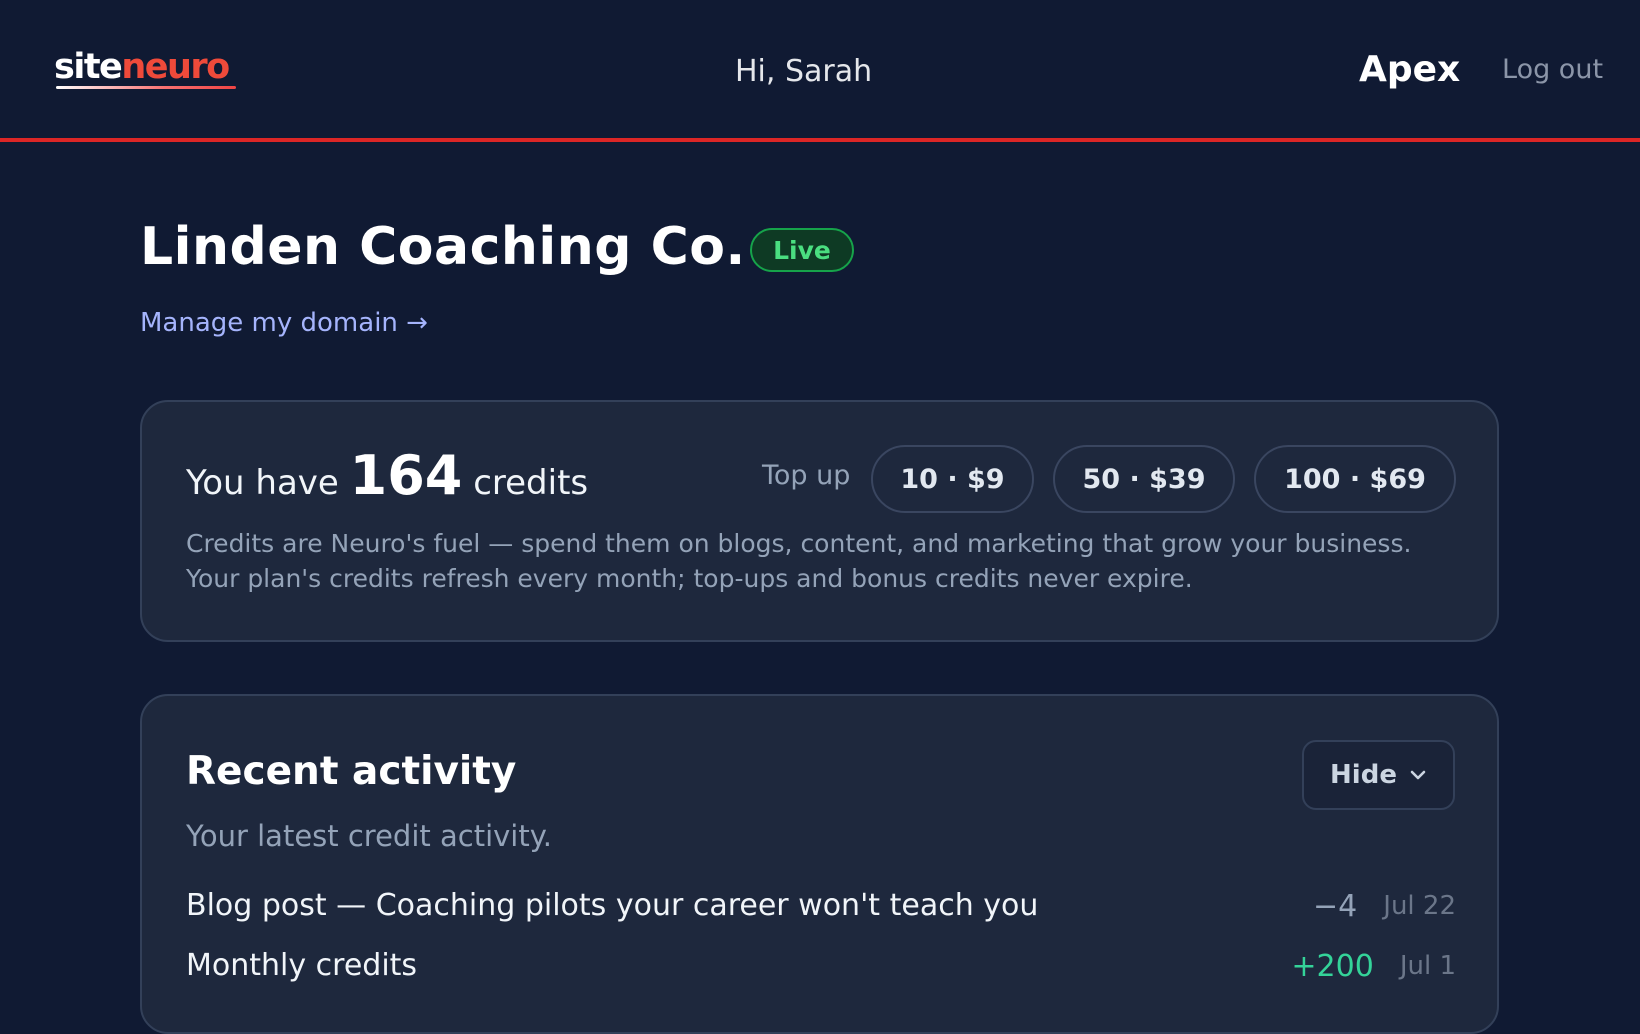  Describe the element at coordinates (284, 323) in the screenshot. I see `manage-domain-link: Manage my domain →` at that location.